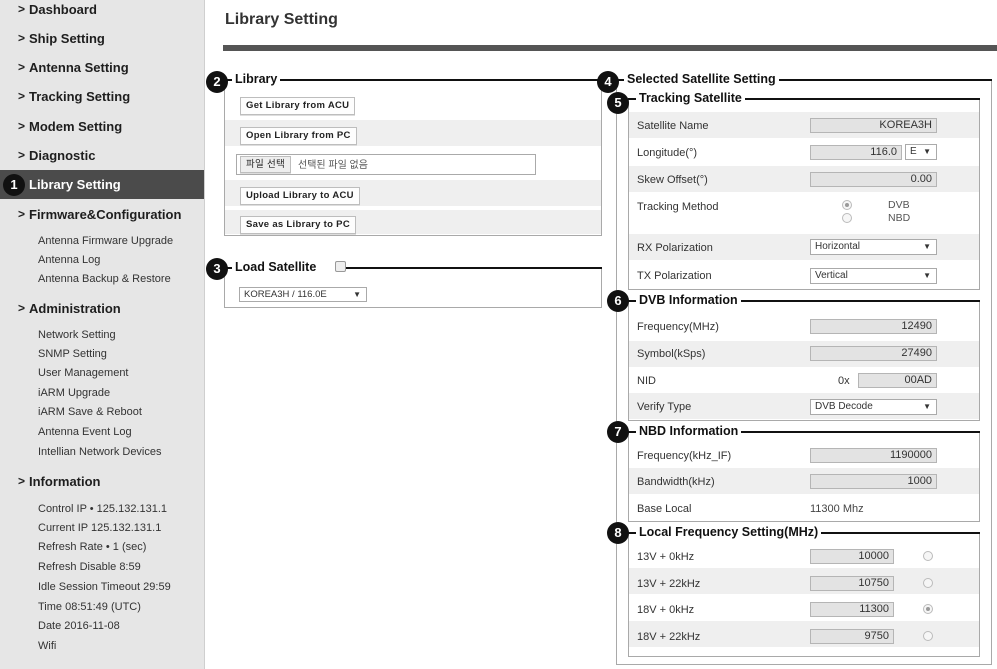 This screenshot has width=997, height=669. Describe the element at coordinates (300, 196) in the screenshot. I see `upload-library-to-acu-button: Upload Library to ACU` at that location.